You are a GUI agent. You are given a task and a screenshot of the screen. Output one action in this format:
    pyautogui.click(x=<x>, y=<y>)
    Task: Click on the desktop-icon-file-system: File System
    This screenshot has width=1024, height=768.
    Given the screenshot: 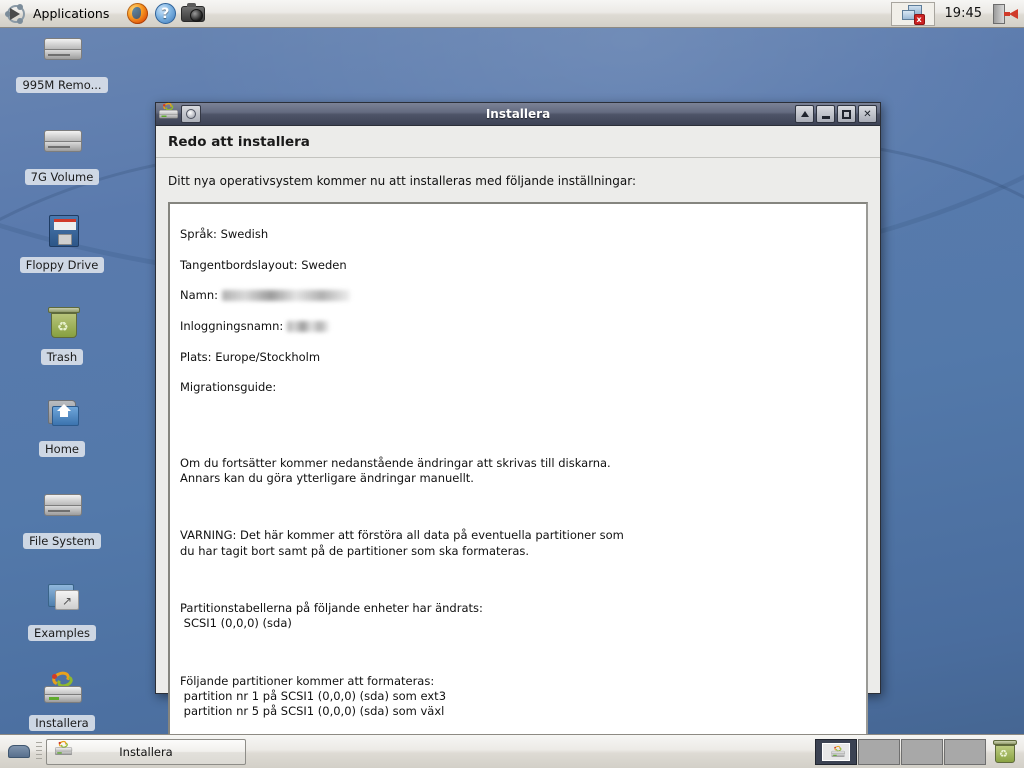 What is the action you would take?
    pyautogui.click(x=62, y=517)
    